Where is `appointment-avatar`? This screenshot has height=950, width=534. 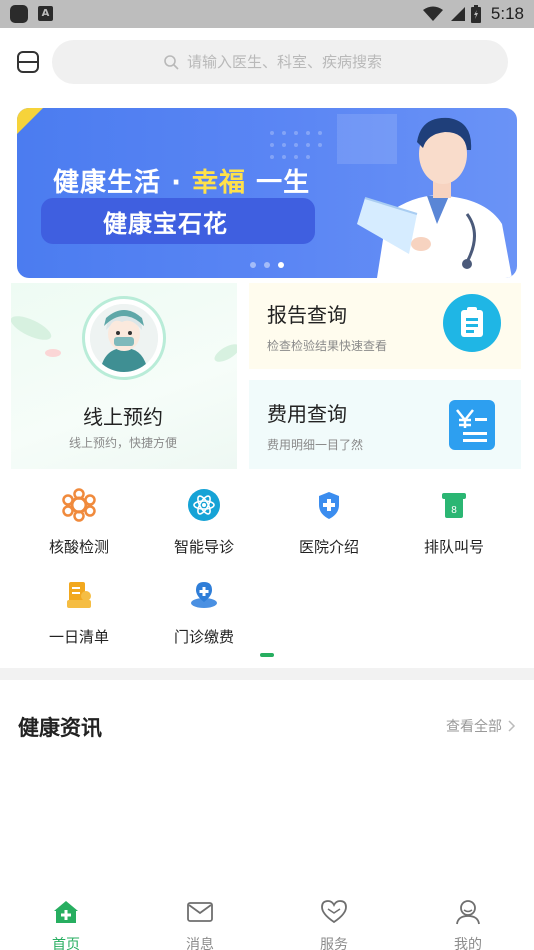 appointment-avatar is located at coordinates (124, 338).